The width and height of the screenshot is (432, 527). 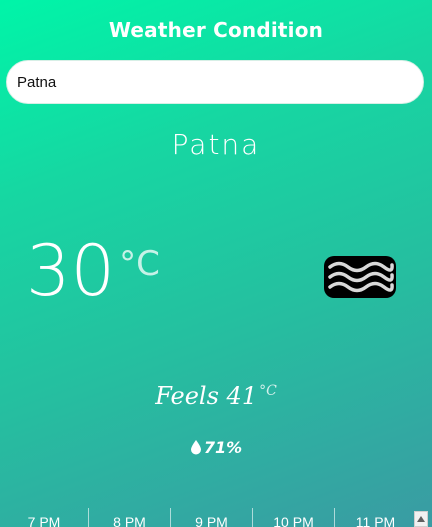 I want to click on hourly-item: 7 PM, so click(x=44, y=517).